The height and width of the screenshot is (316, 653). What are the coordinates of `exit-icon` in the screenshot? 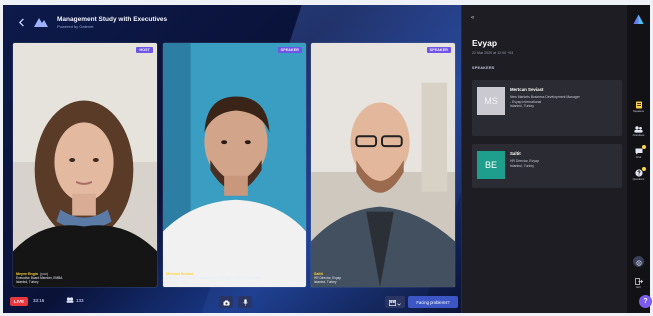 It's located at (638, 281).